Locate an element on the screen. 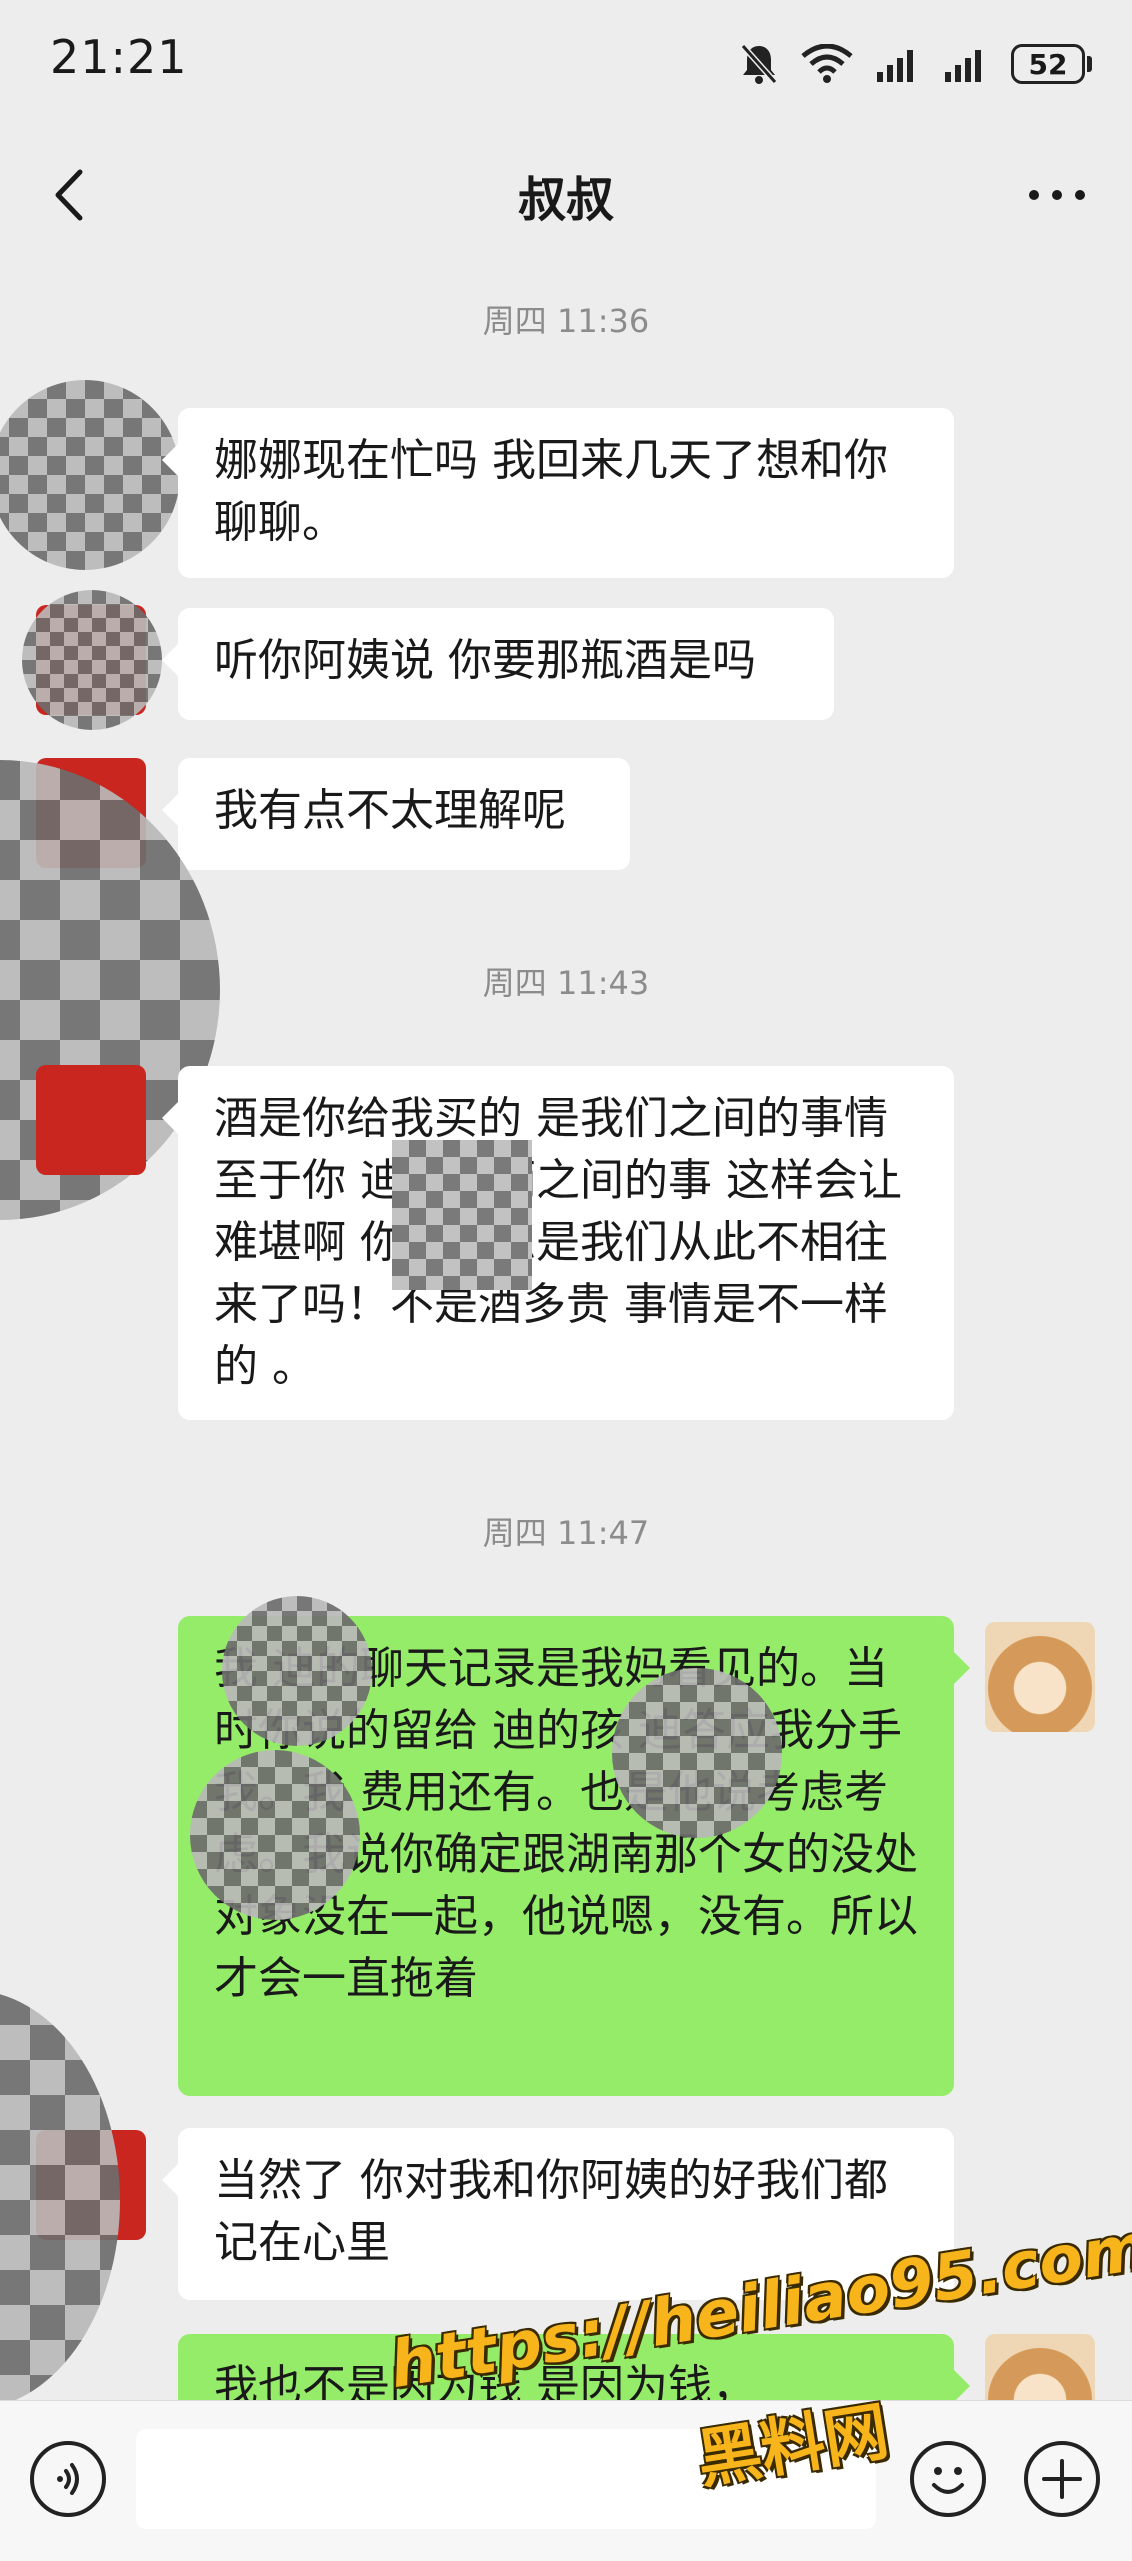 This screenshot has height=2561, width=1132. status-bar: 21:21 52 is located at coordinates (566, 65).